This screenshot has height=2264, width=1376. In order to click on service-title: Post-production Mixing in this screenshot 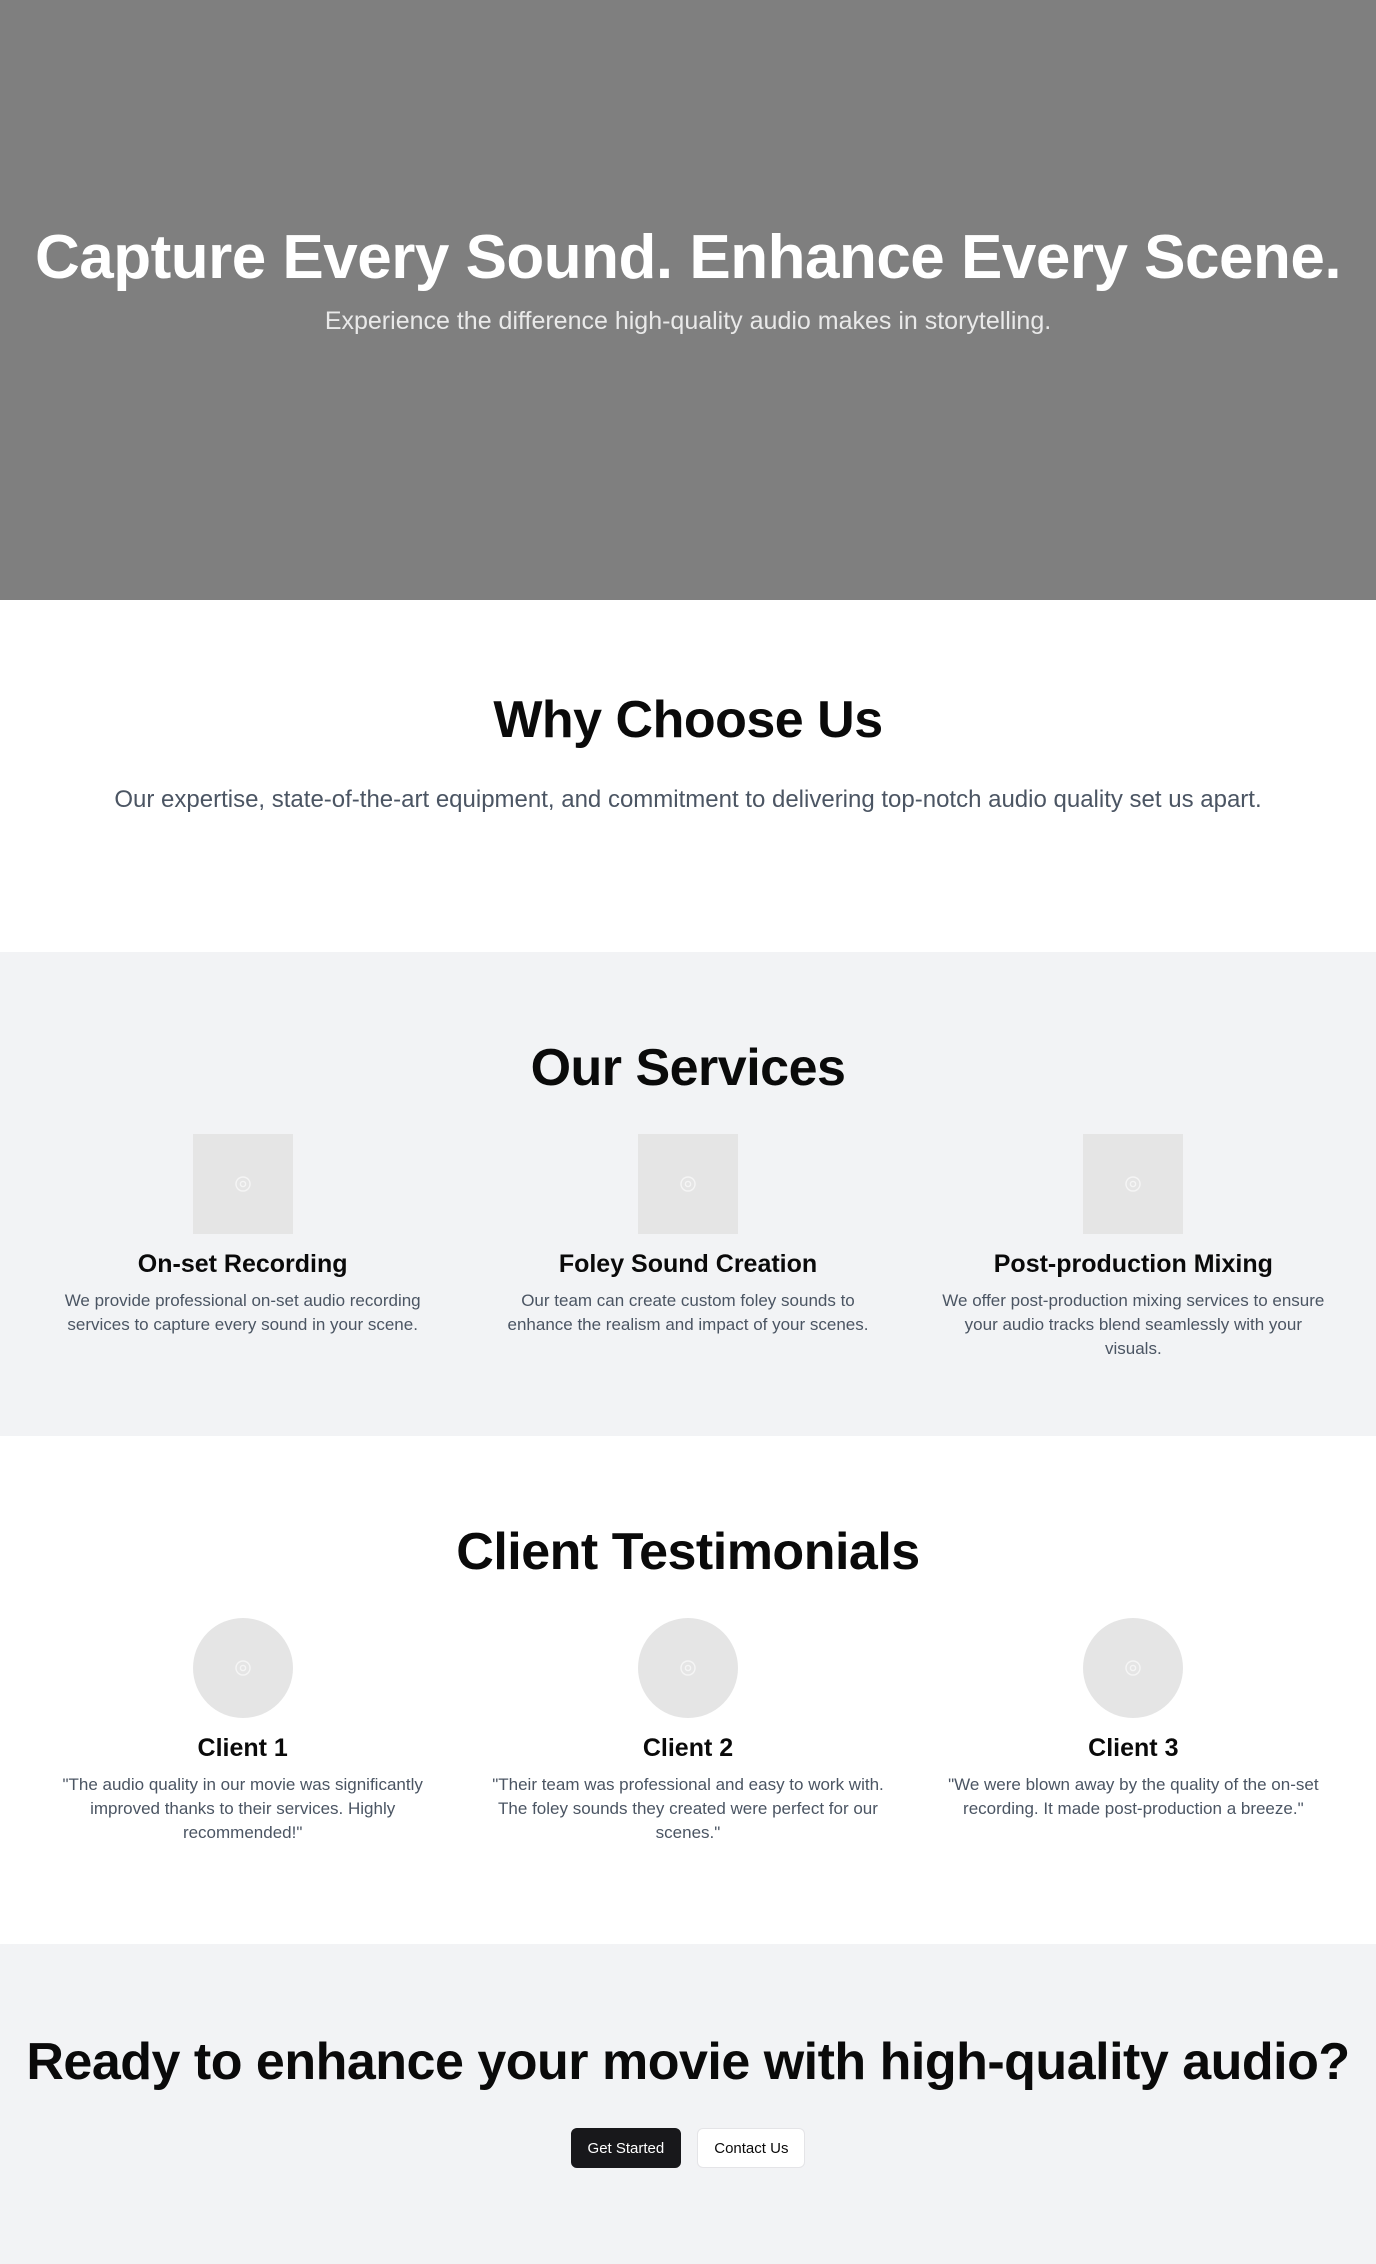, I will do `click(1133, 1264)`.